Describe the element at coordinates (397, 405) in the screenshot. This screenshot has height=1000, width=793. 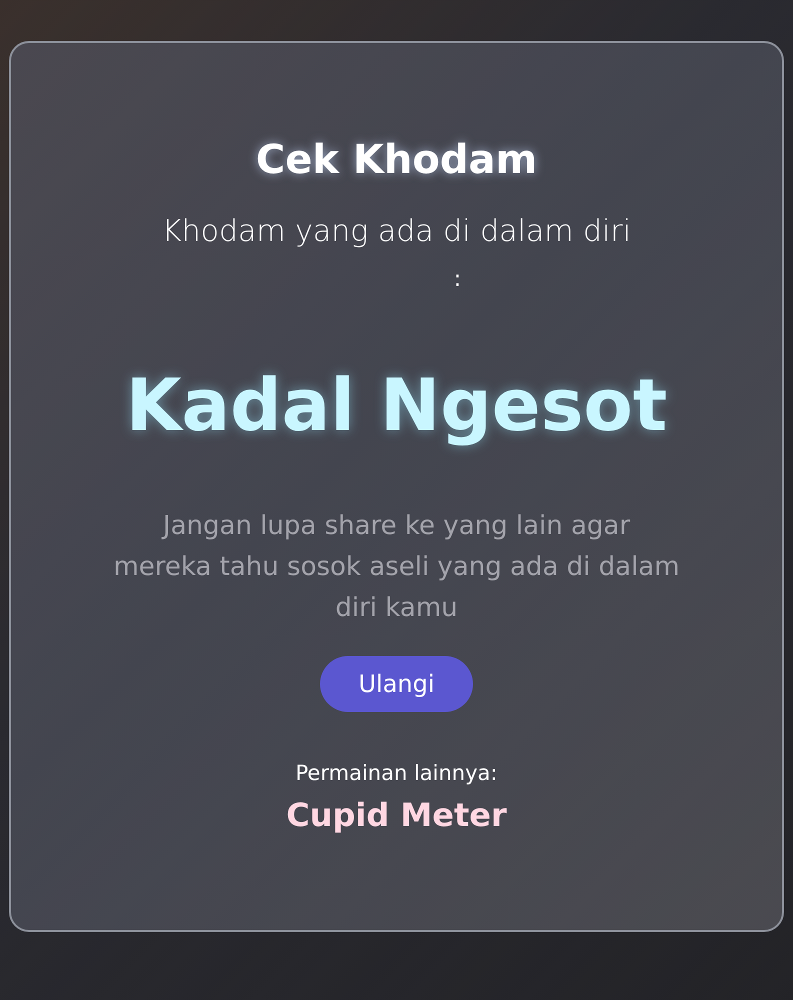
I see `result-name: Kadal Ngesot` at that location.